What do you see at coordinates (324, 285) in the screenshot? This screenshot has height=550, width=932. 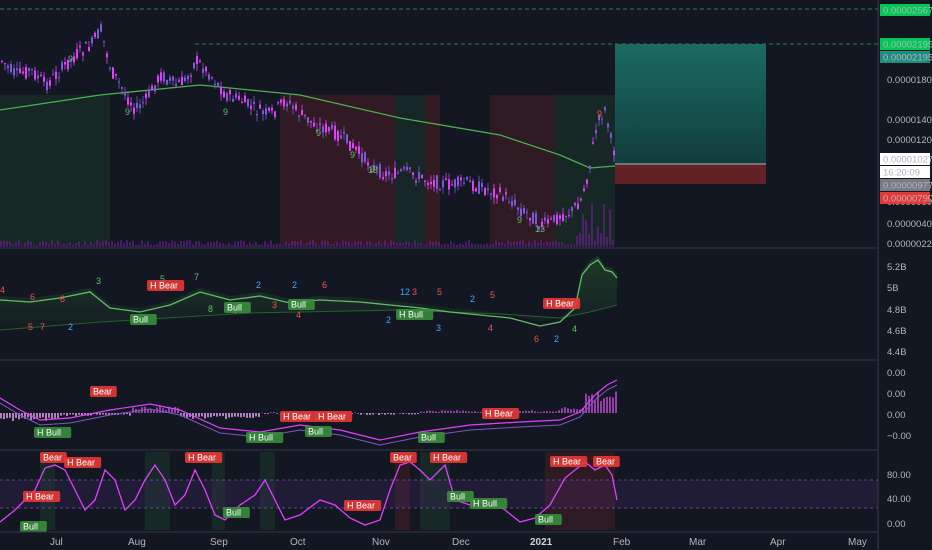 I see `obv-count: 6` at bounding box center [324, 285].